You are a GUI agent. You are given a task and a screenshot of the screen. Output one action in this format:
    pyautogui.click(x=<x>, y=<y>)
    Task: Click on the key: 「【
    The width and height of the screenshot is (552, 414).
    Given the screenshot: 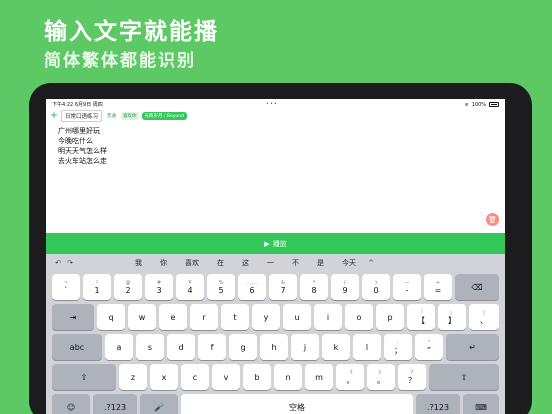 What is the action you would take?
    pyautogui.click(x=421, y=317)
    